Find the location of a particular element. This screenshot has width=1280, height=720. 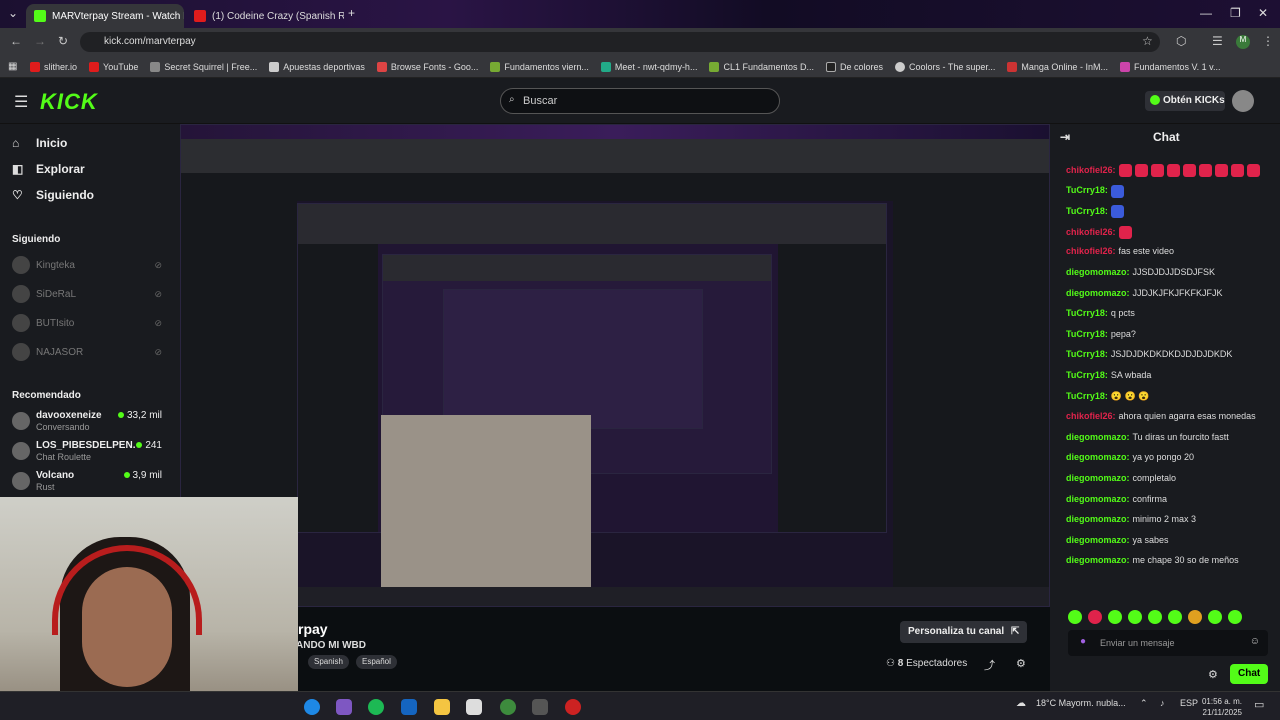

emoji-icon: ☺ is located at coordinates (1255, 641).